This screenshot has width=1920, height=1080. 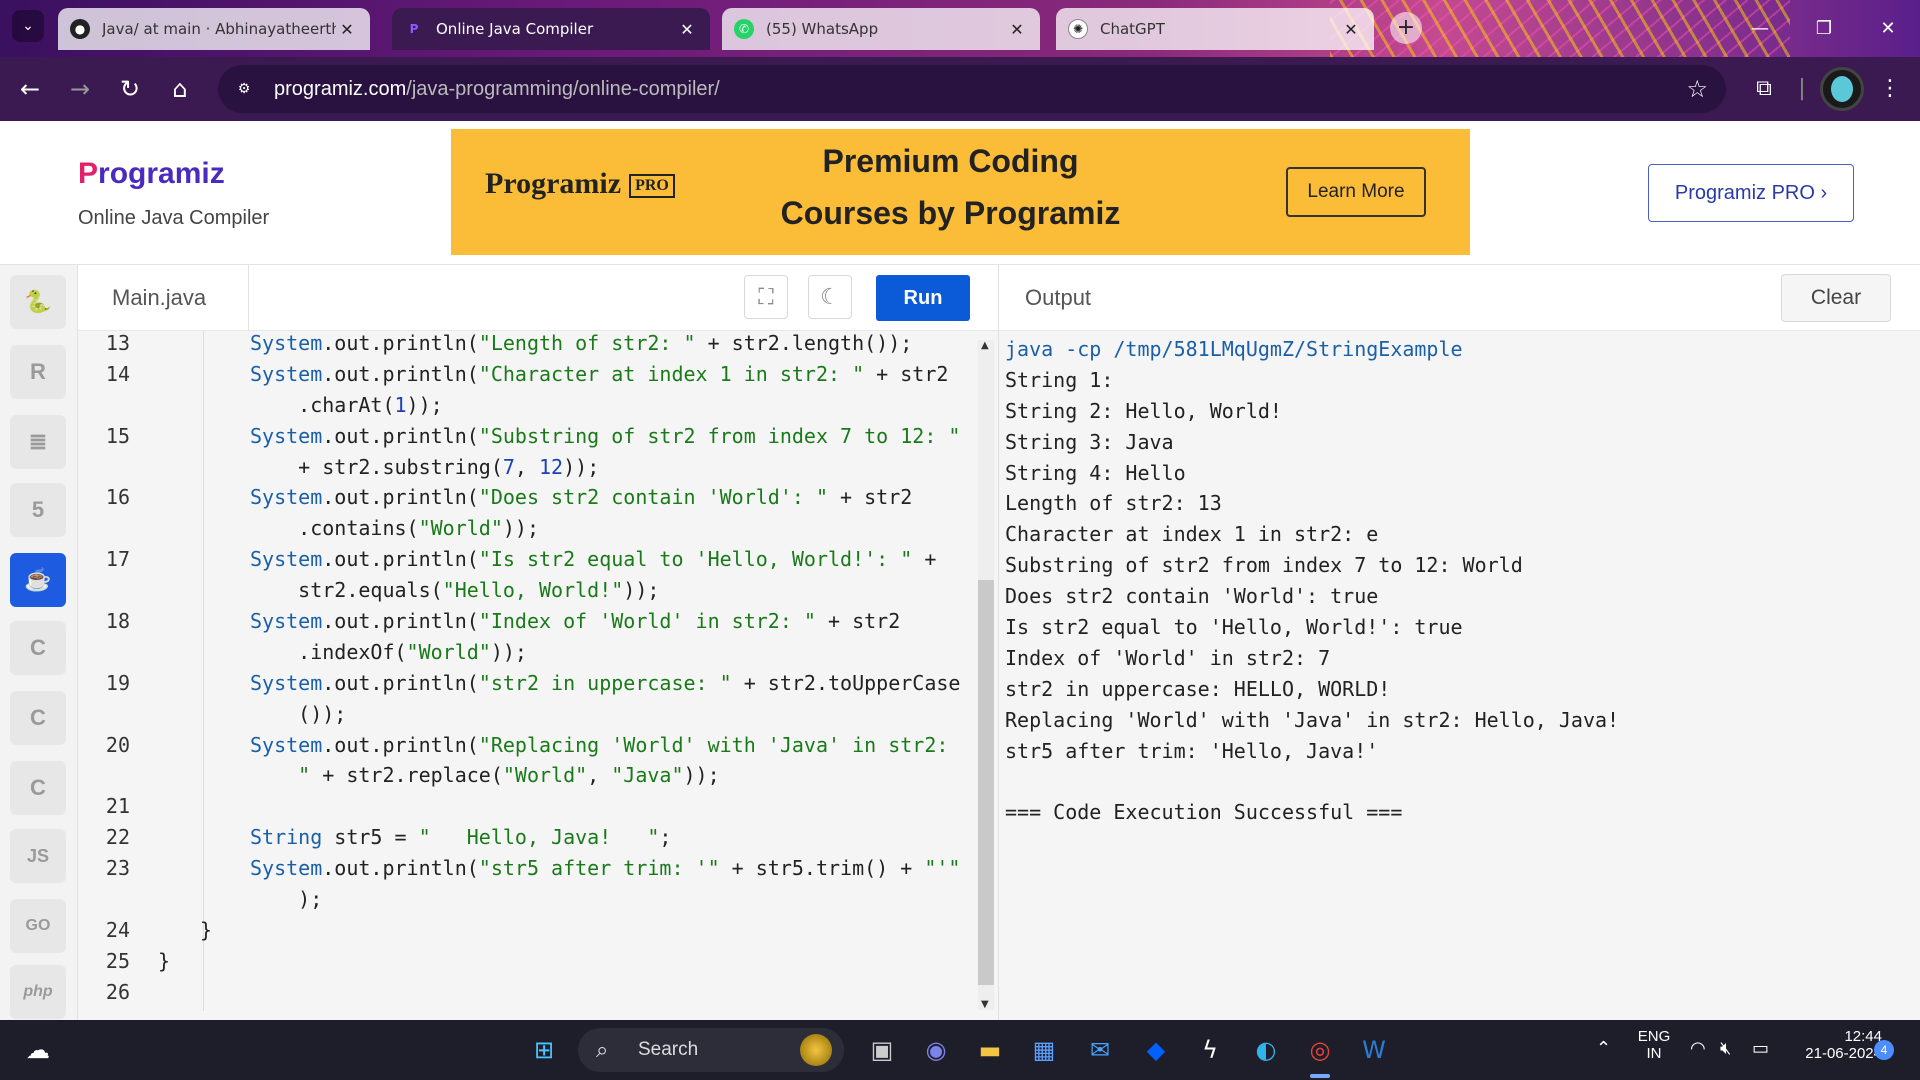 What do you see at coordinates (923, 298) in the screenshot?
I see `run-button: Run` at bounding box center [923, 298].